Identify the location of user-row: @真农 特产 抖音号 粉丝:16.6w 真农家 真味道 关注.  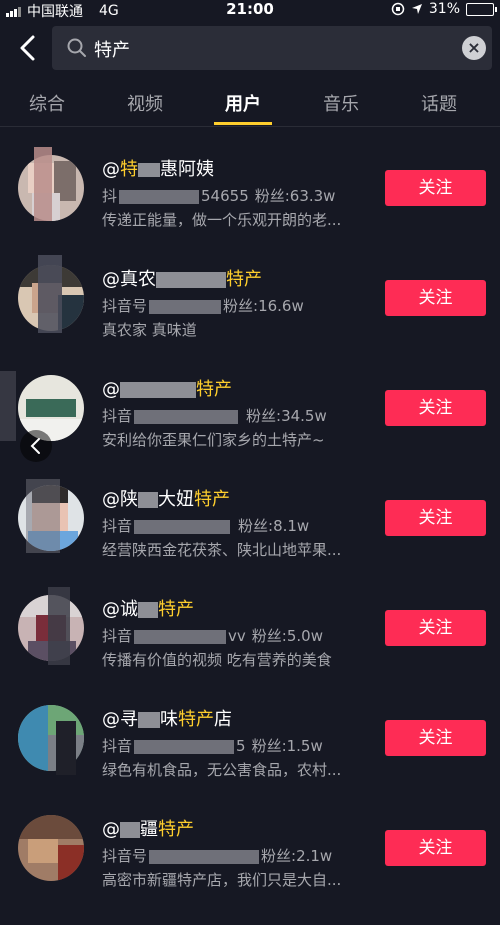
(250, 315).